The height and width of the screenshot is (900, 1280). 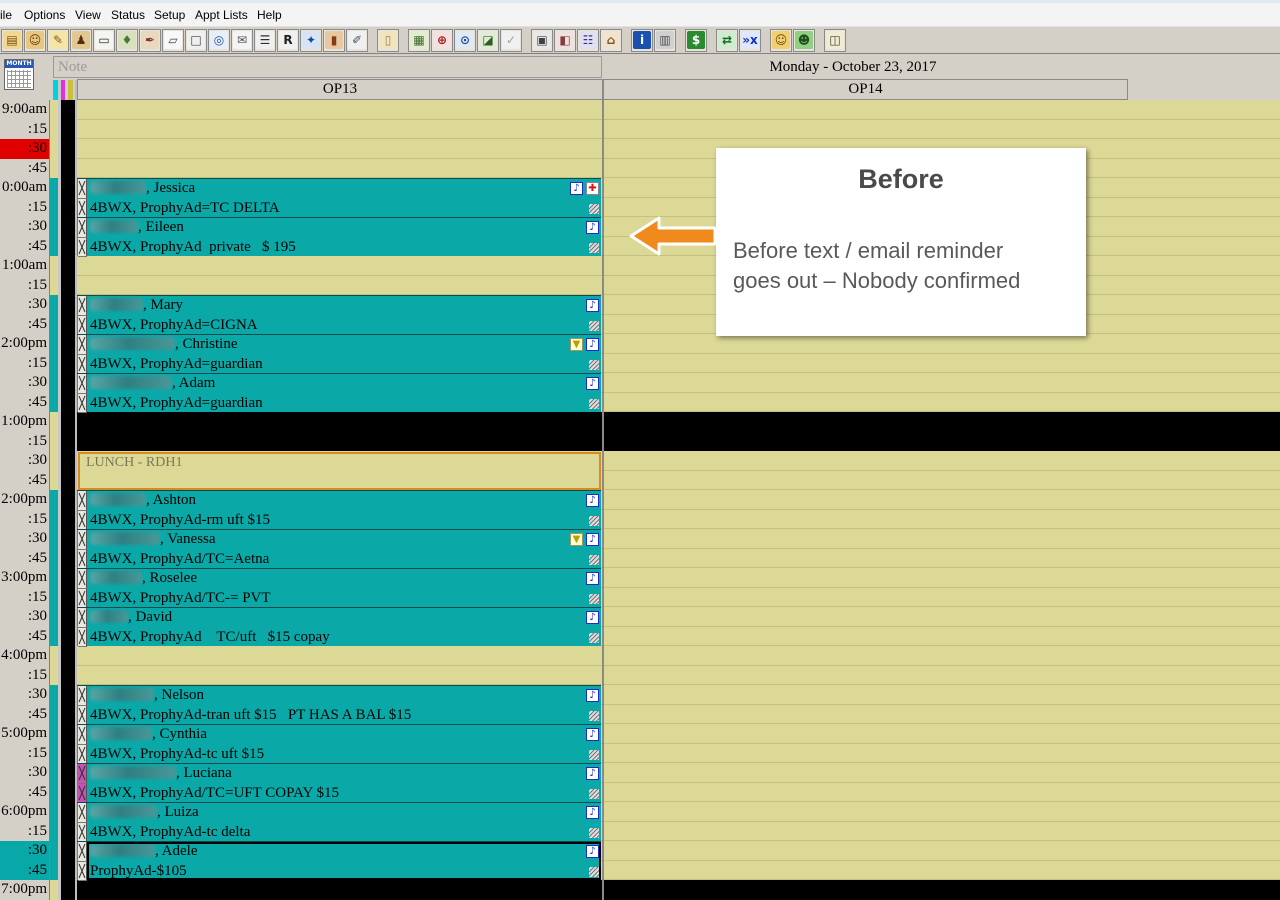 I want to click on graph-button: ◪, so click(x=488, y=40).